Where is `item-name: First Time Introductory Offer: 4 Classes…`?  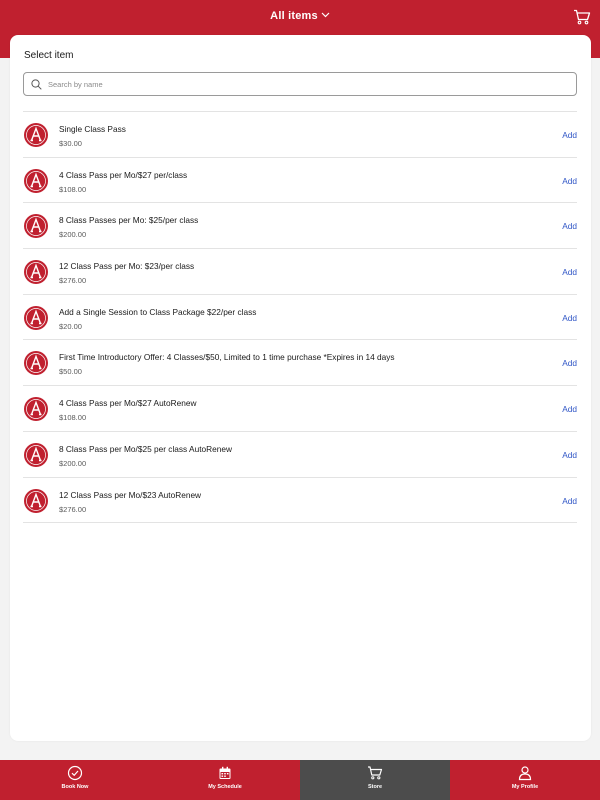
item-name: First Time Introductory Offer: 4 Classes… is located at coordinates (227, 357).